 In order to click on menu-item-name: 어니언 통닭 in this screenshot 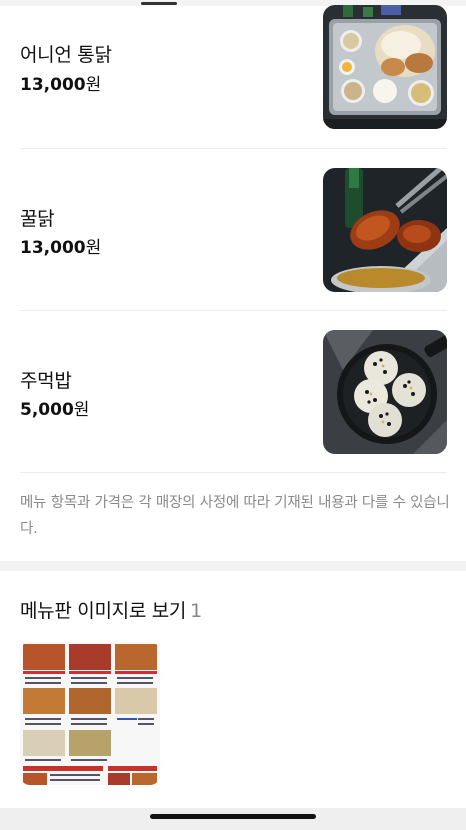, I will do `click(66, 55)`.